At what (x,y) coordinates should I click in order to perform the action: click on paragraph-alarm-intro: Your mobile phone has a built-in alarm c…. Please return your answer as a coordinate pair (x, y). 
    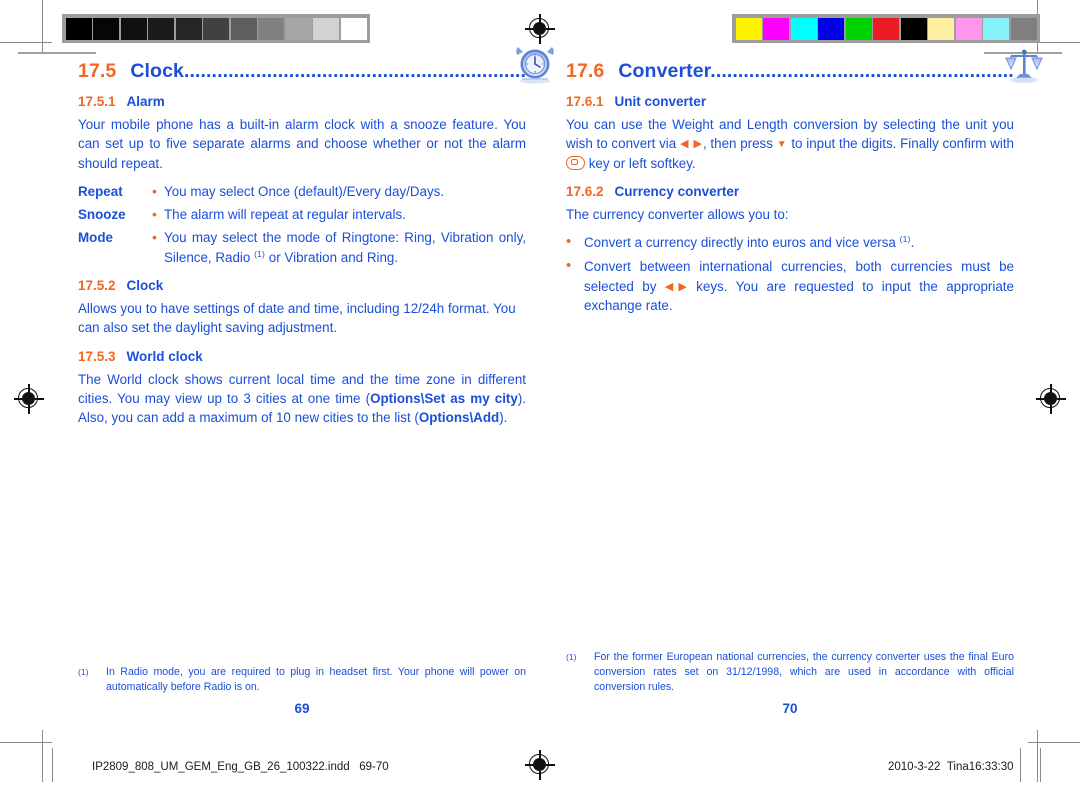
    Looking at the image, I should click on (302, 144).